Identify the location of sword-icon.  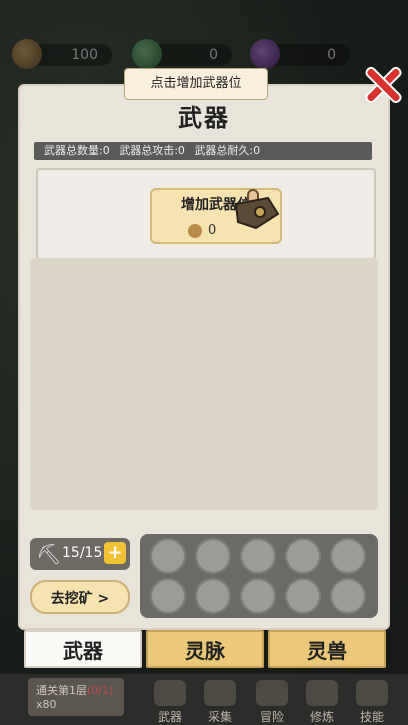
(170, 693).